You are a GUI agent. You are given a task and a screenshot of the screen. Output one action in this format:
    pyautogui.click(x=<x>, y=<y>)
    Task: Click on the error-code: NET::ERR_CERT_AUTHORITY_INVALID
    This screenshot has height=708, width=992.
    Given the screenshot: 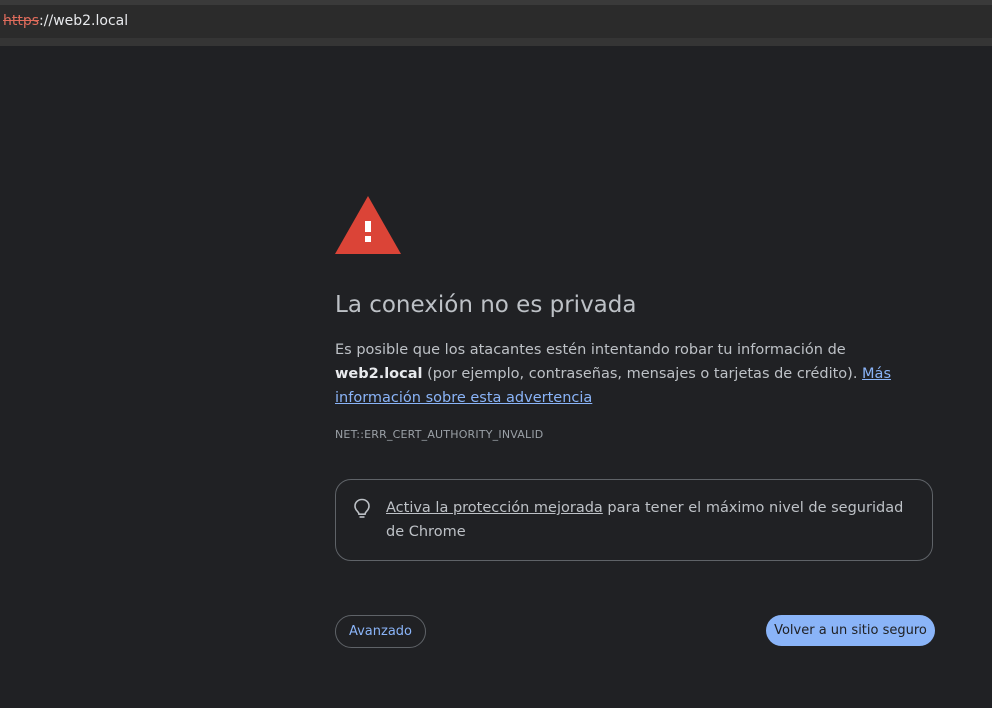 What is the action you would take?
    pyautogui.click(x=439, y=434)
    